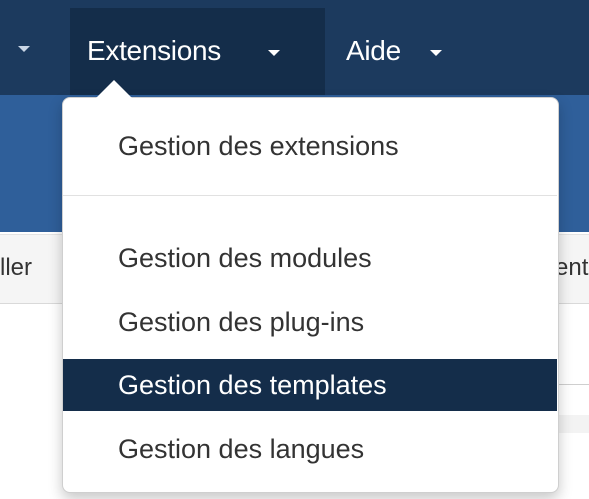 The image size is (589, 499). I want to click on nav-item-label: Extensions, so click(154, 50).